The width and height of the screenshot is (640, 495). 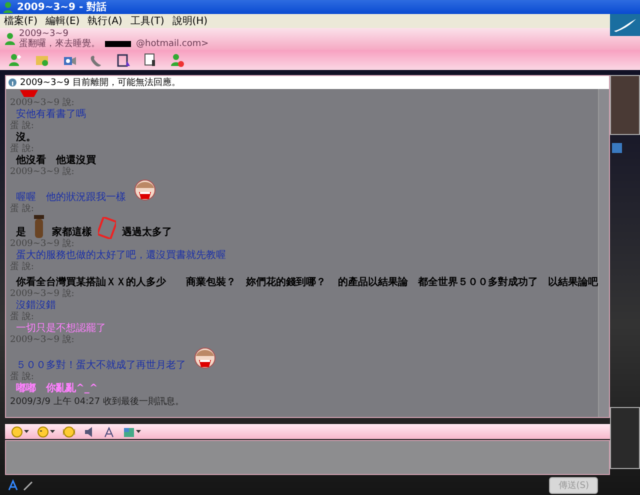 I want to click on message-text: 的產品以結果論 都全世界５００多對成功了 以結果論吧, so click(x=468, y=283).